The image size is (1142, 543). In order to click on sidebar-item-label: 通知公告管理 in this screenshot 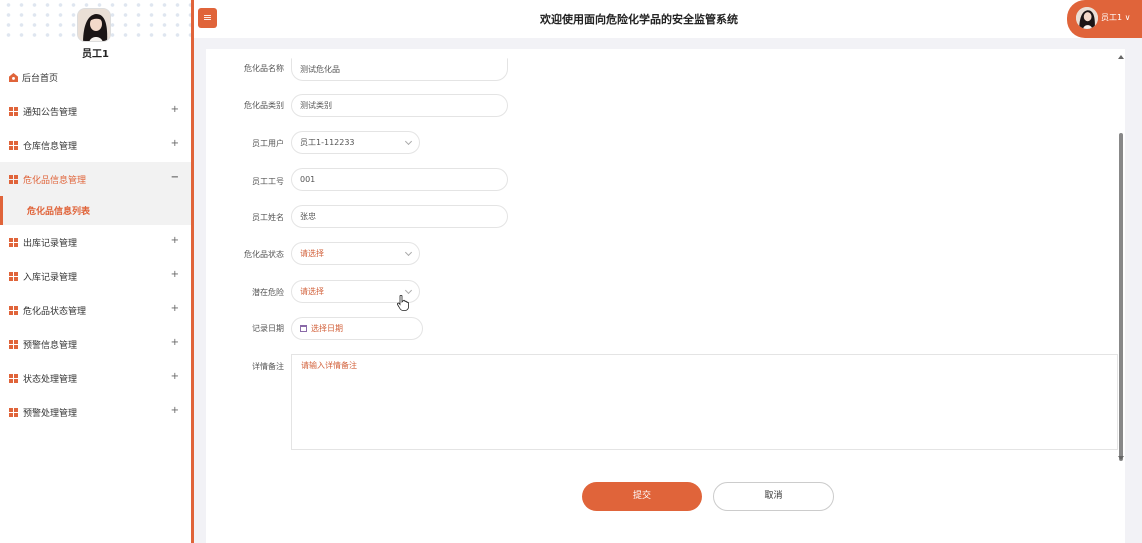, I will do `click(50, 112)`.